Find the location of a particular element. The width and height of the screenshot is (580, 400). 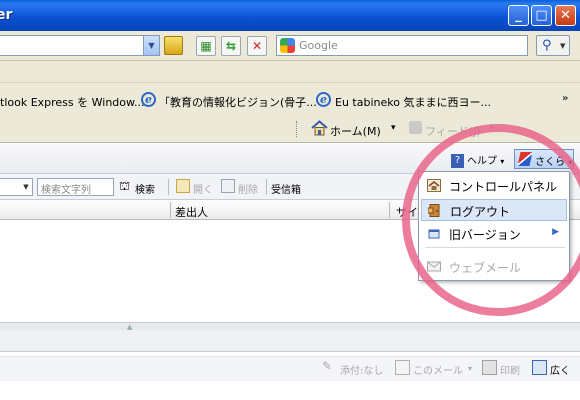

account-dropdown-menu: コントロールパネル ログアウト 旧バージョン ▶ ウェブメール is located at coordinates (494, 226).